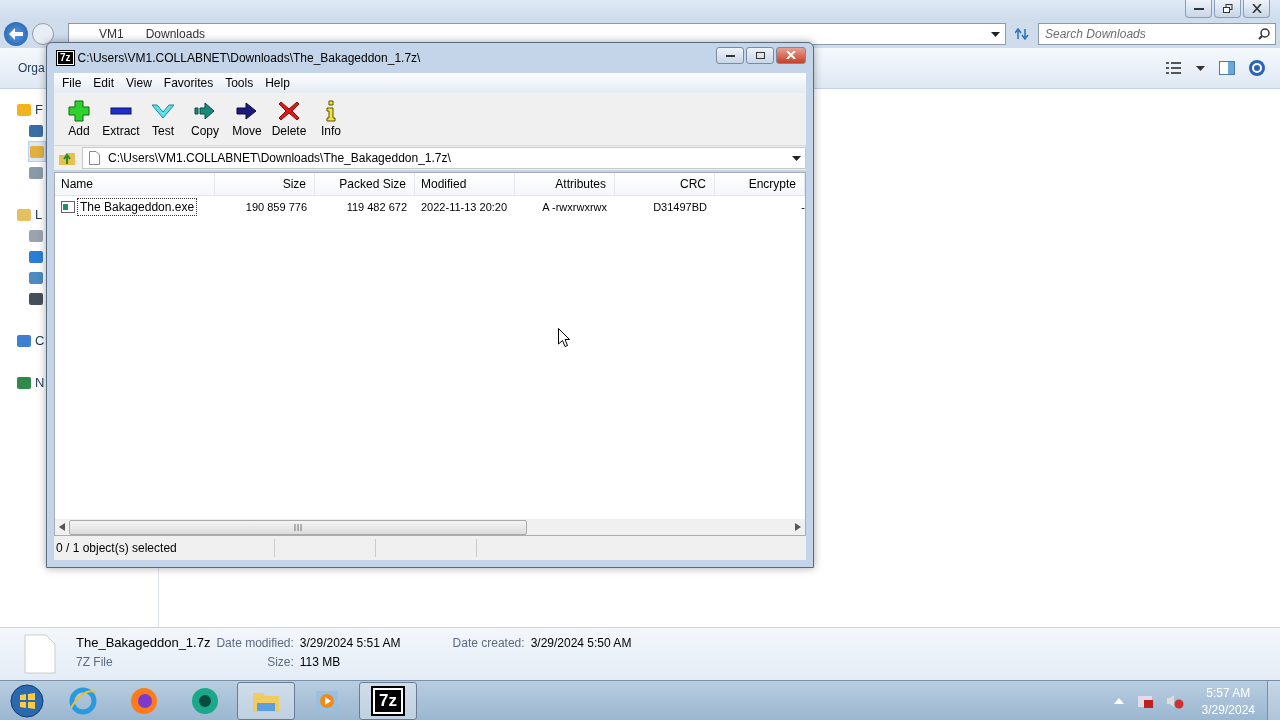  What do you see at coordinates (376, 207) in the screenshot?
I see `table-cell: 119 482 672` at bounding box center [376, 207].